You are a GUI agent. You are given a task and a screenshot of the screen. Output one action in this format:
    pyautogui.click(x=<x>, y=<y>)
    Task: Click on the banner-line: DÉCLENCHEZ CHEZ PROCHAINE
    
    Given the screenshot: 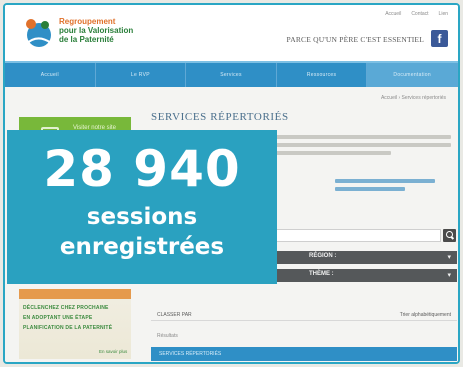 What is the action you would take?
    pyautogui.click(x=66, y=308)
    